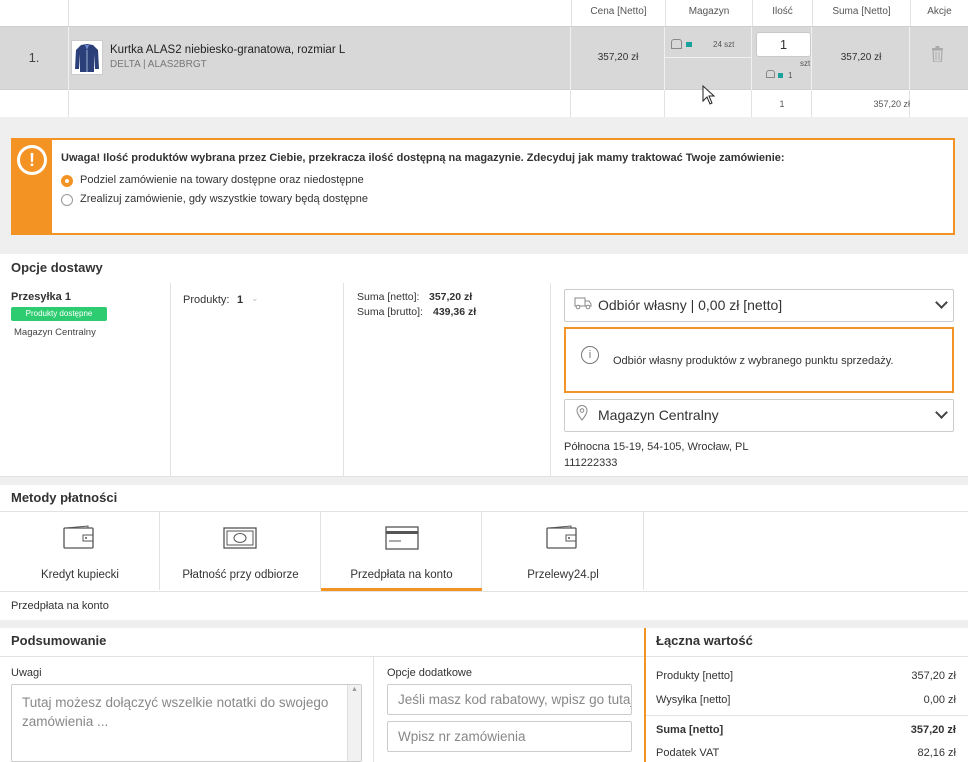  I want to click on sum-gross-label: Suma [brutto]:, so click(390, 312).